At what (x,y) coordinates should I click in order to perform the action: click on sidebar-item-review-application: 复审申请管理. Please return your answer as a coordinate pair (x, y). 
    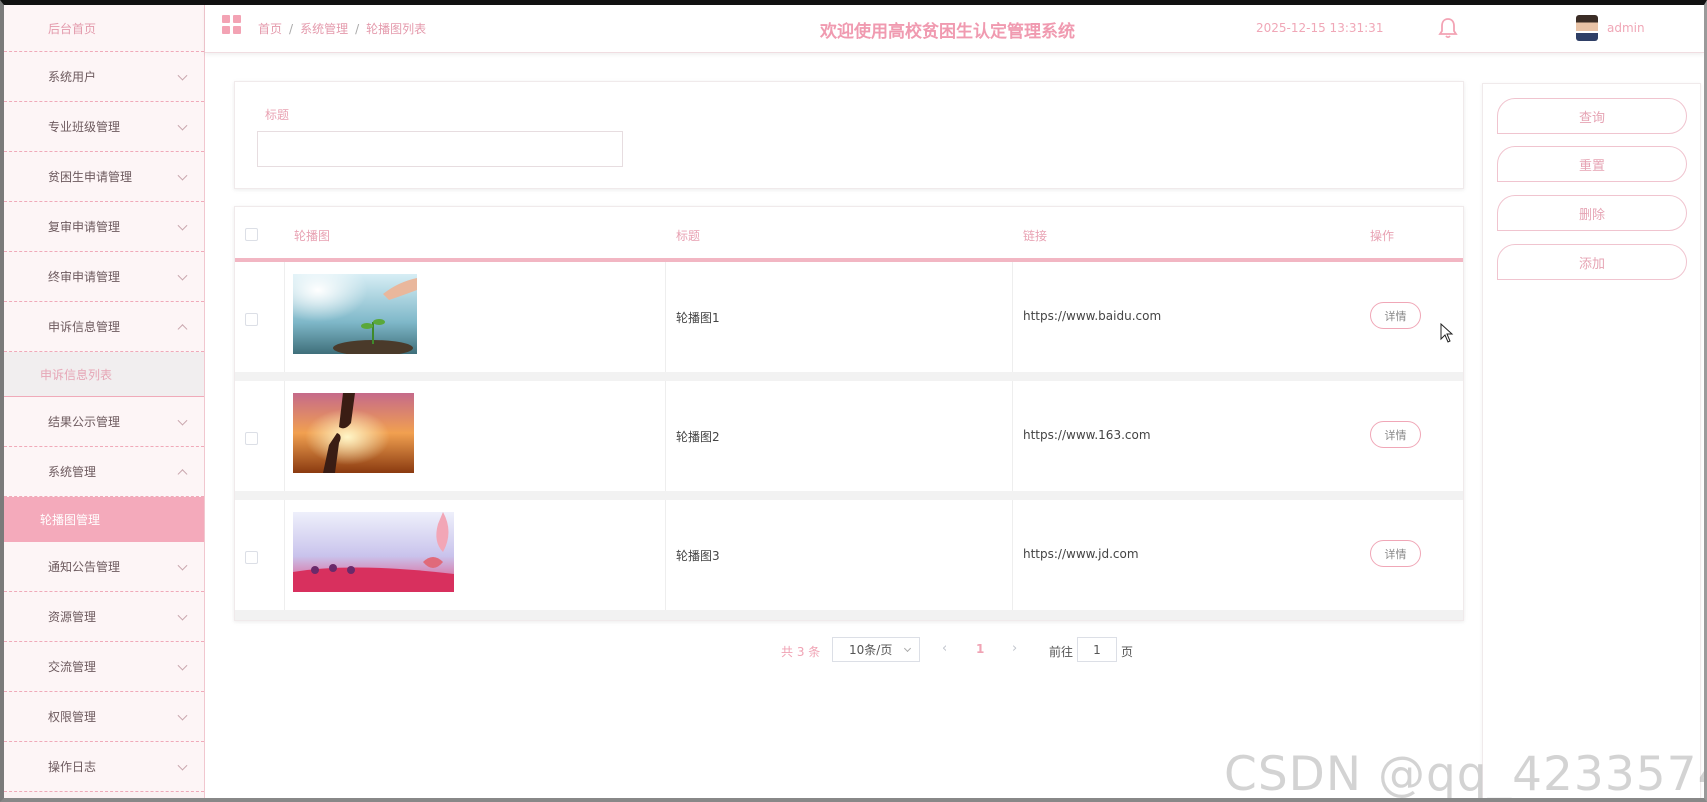
    Looking at the image, I should click on (104, 227).